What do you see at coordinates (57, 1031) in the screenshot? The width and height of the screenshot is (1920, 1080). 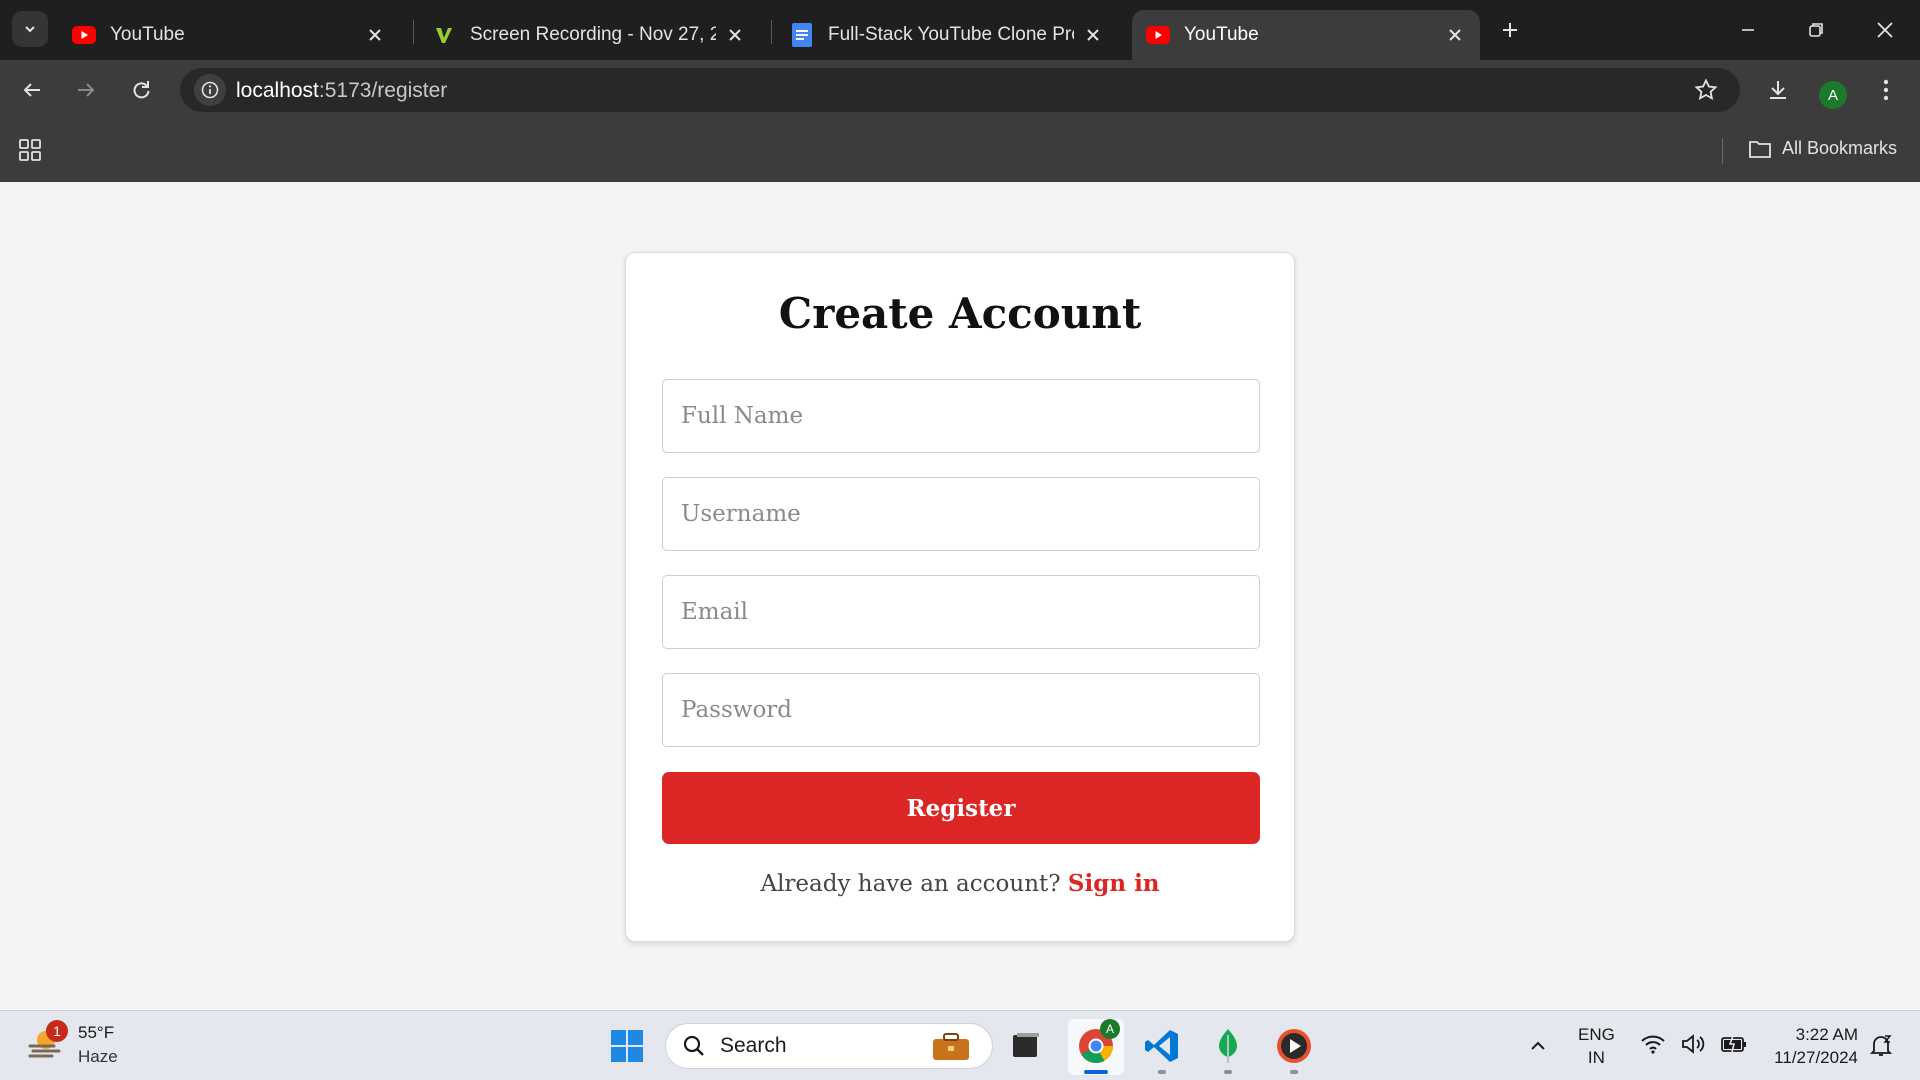 I see `weather-alert-badge: 1` at bounding box center [57, 1031].